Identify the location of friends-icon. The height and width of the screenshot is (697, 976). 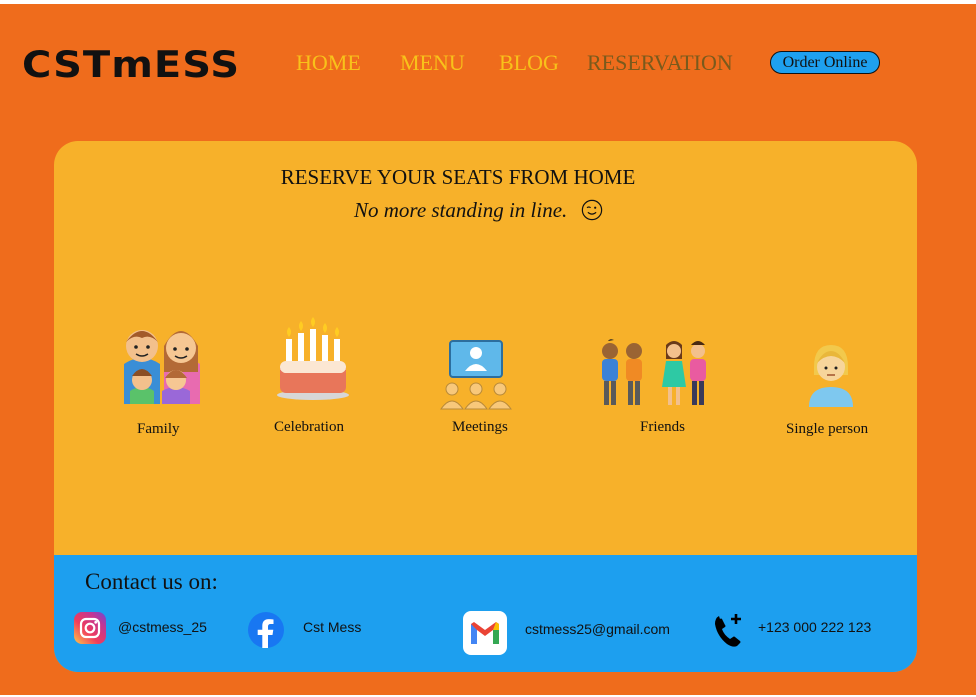
(654, 372).